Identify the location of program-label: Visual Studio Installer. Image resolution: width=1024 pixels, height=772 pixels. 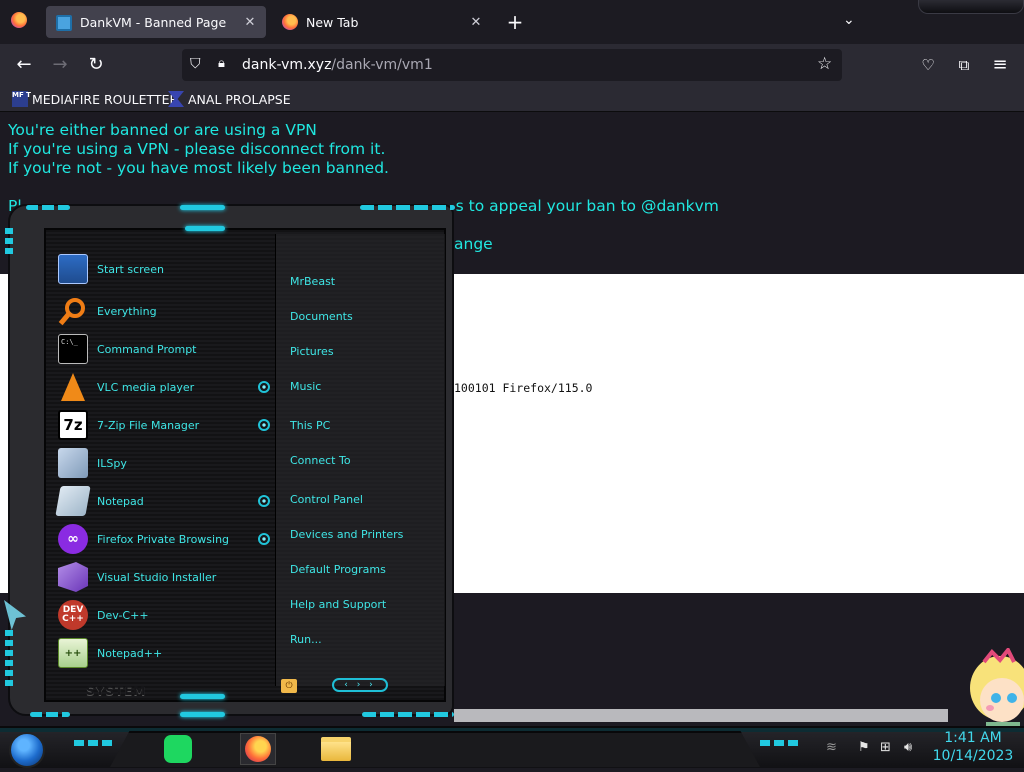
(157, 577).